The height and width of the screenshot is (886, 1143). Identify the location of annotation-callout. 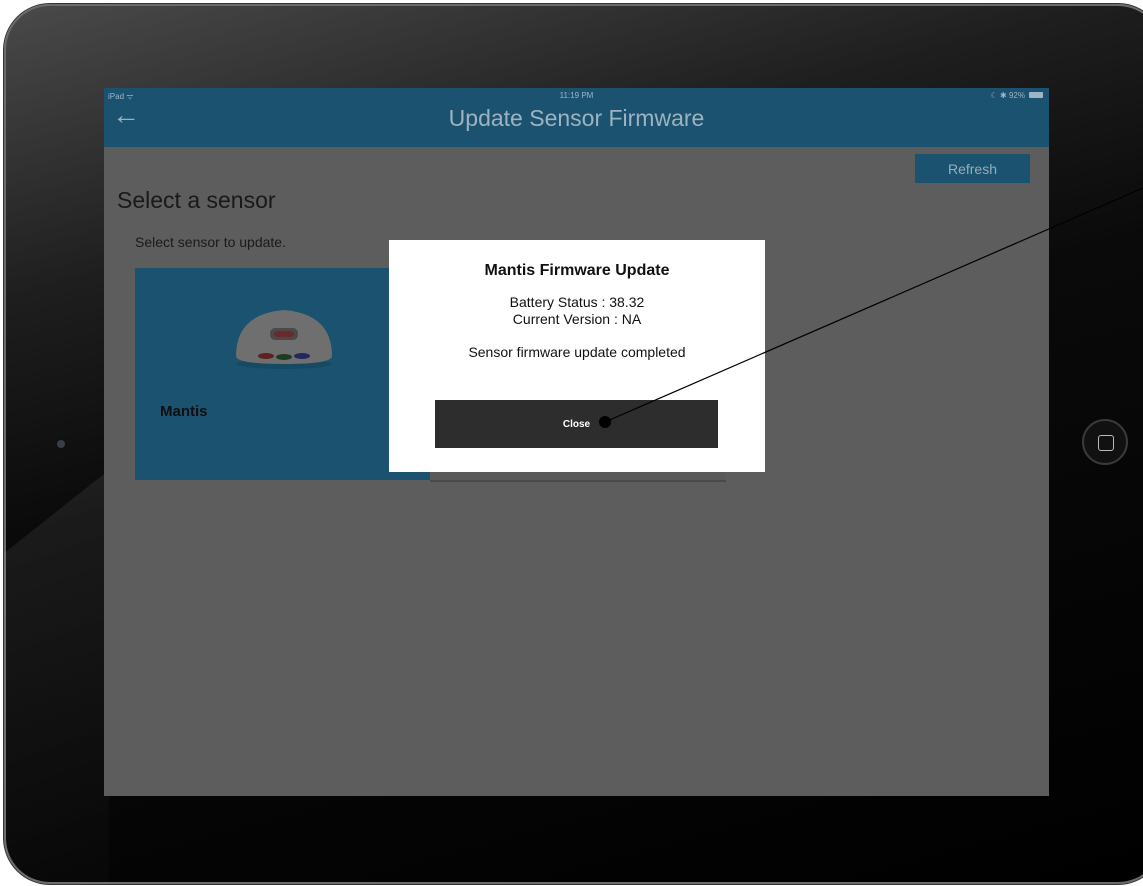
(871, 307).